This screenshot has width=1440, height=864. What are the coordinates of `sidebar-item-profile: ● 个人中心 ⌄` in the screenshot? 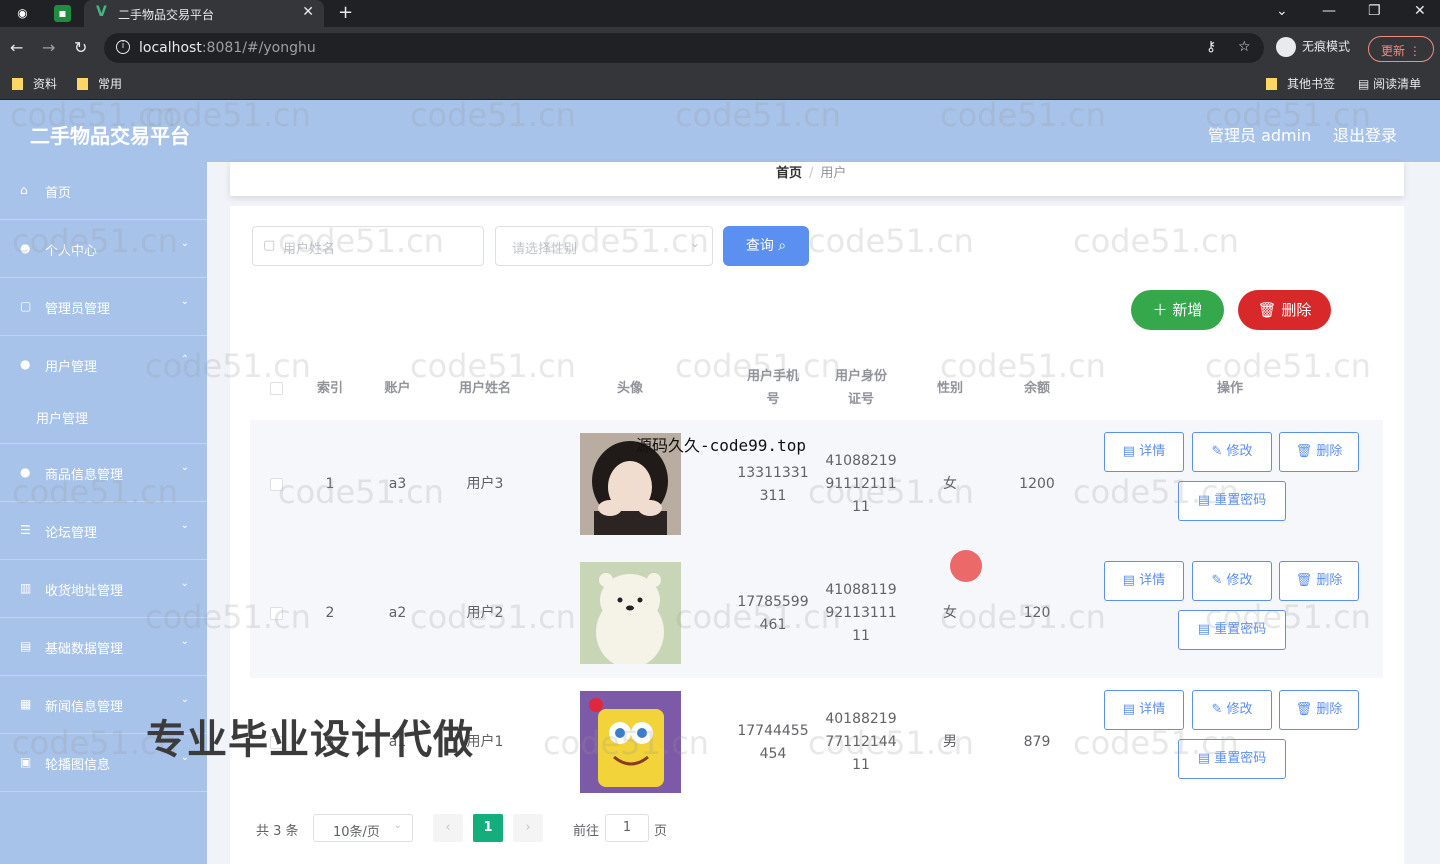 It's located at (103, 249).